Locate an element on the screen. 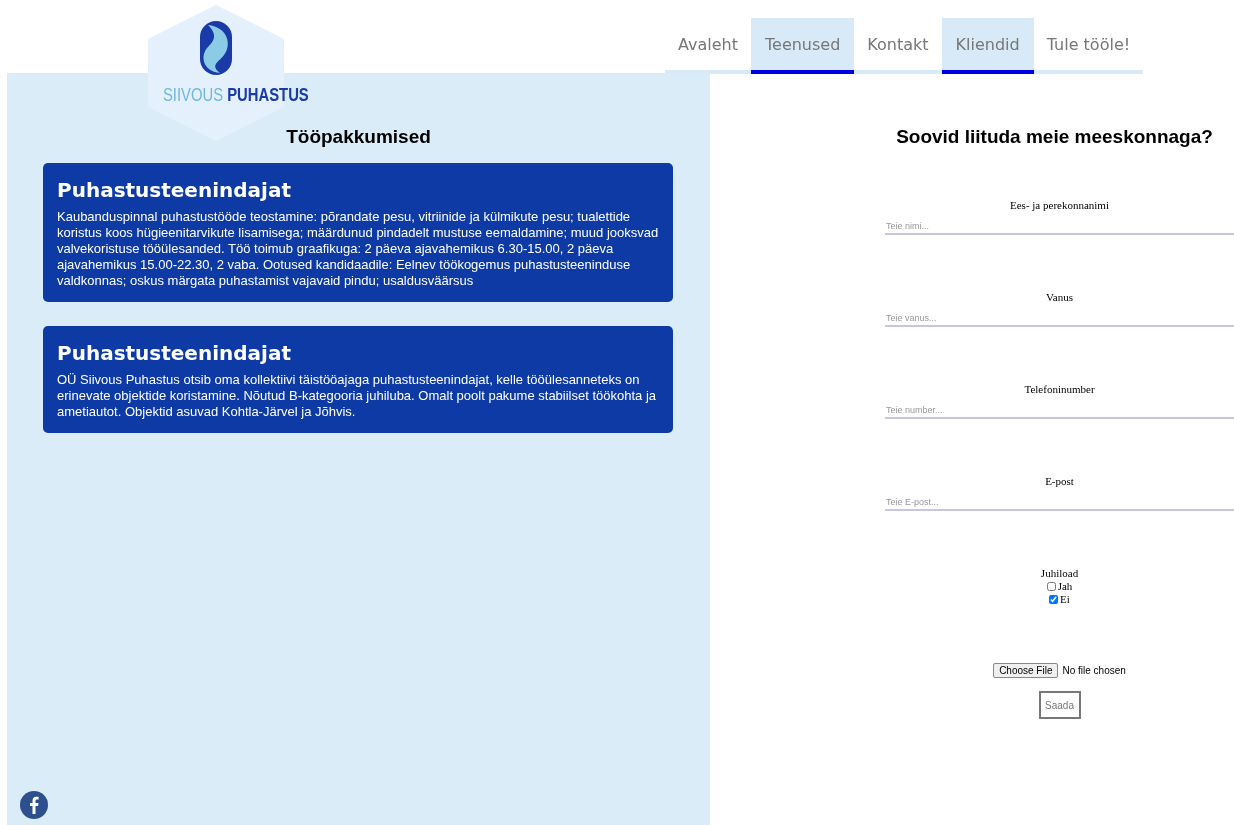 This screenshot has width=1234, height=825. logo-text: PUHASTUS is located at coordinates (268, 94).